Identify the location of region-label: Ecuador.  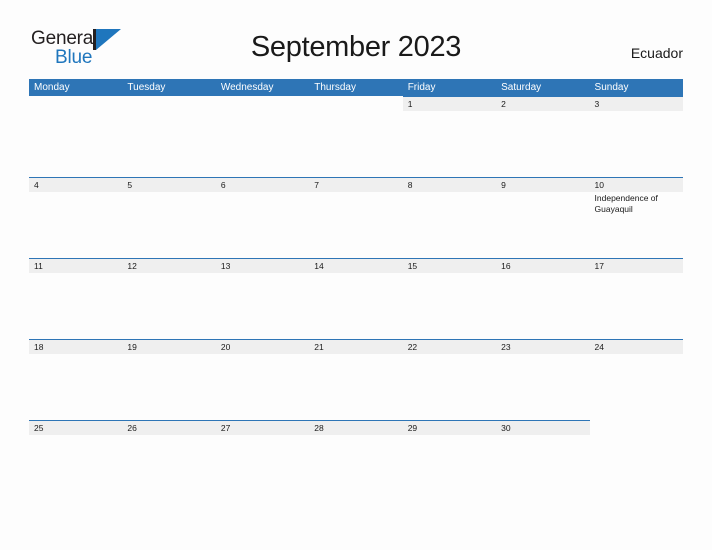
(656, 53).